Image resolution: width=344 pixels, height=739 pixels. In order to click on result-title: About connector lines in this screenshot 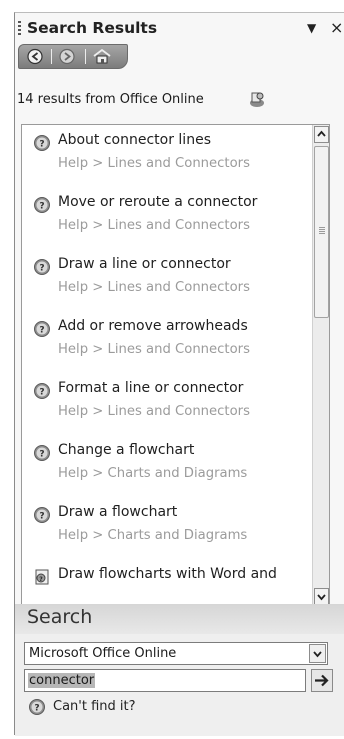, I will do `click(134, 140)`.